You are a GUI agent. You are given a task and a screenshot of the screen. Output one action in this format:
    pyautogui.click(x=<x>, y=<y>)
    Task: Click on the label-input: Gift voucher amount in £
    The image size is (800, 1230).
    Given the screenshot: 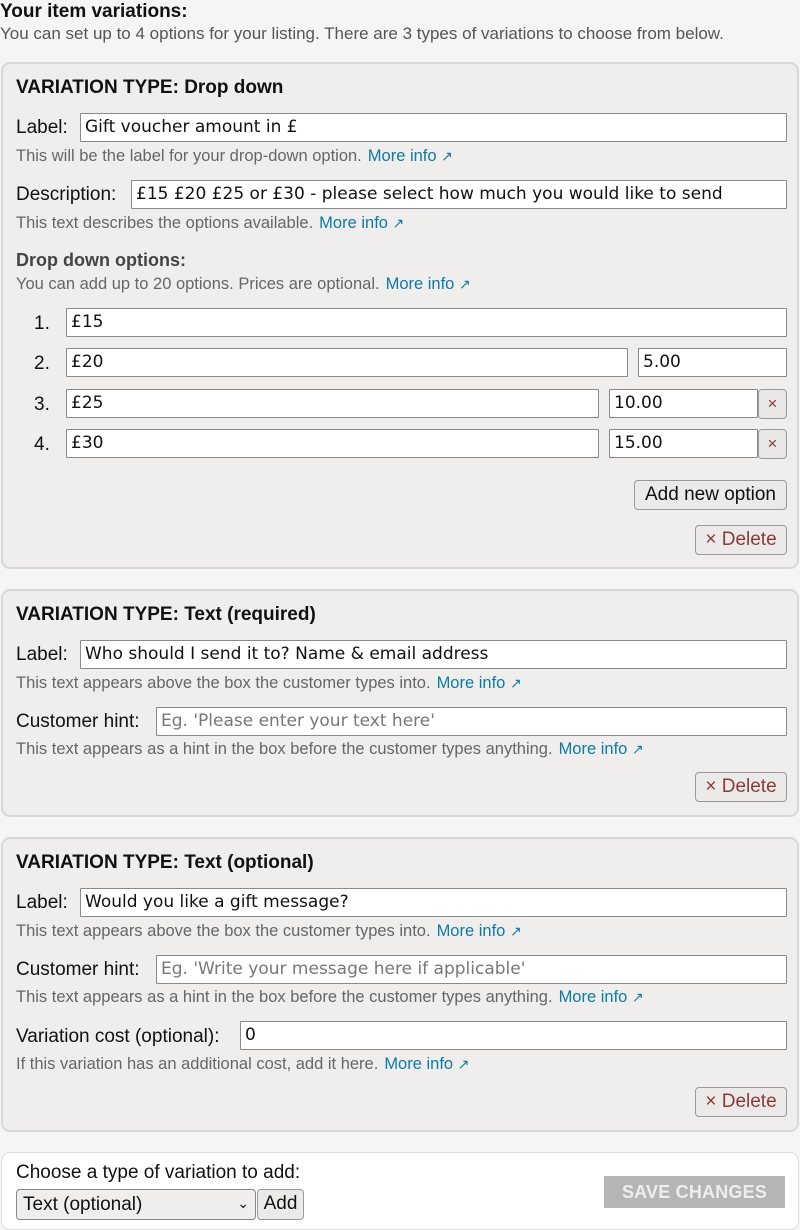 What is the action you would take?
    pyautogui.click(x=433, y=127)
    